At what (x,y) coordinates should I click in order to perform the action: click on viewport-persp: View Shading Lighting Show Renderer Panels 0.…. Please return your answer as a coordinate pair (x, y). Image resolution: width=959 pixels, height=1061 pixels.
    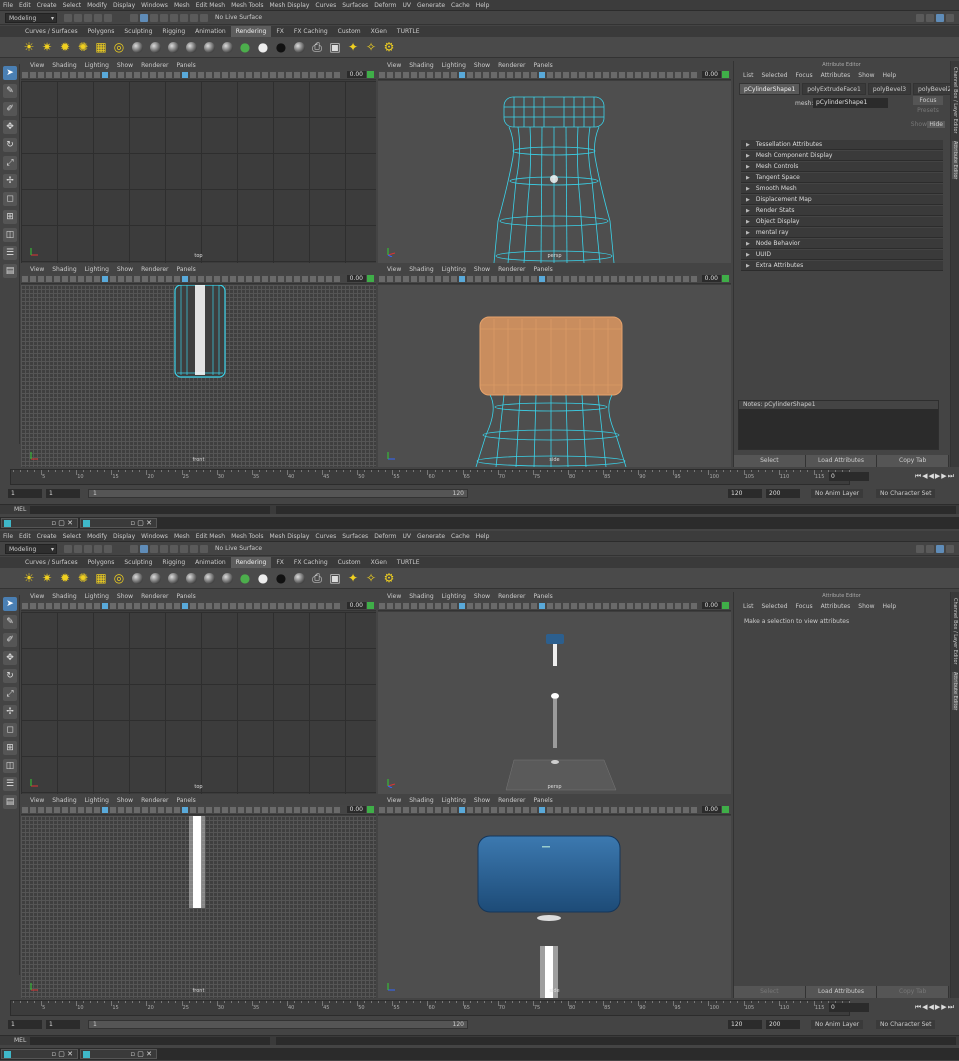
    Looking at the image, I should click on (554, 693).